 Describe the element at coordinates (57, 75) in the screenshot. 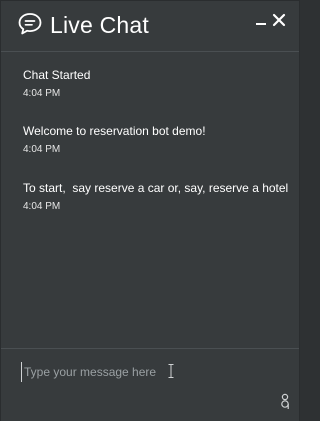

I see `message-text: Chat Started` at that location.